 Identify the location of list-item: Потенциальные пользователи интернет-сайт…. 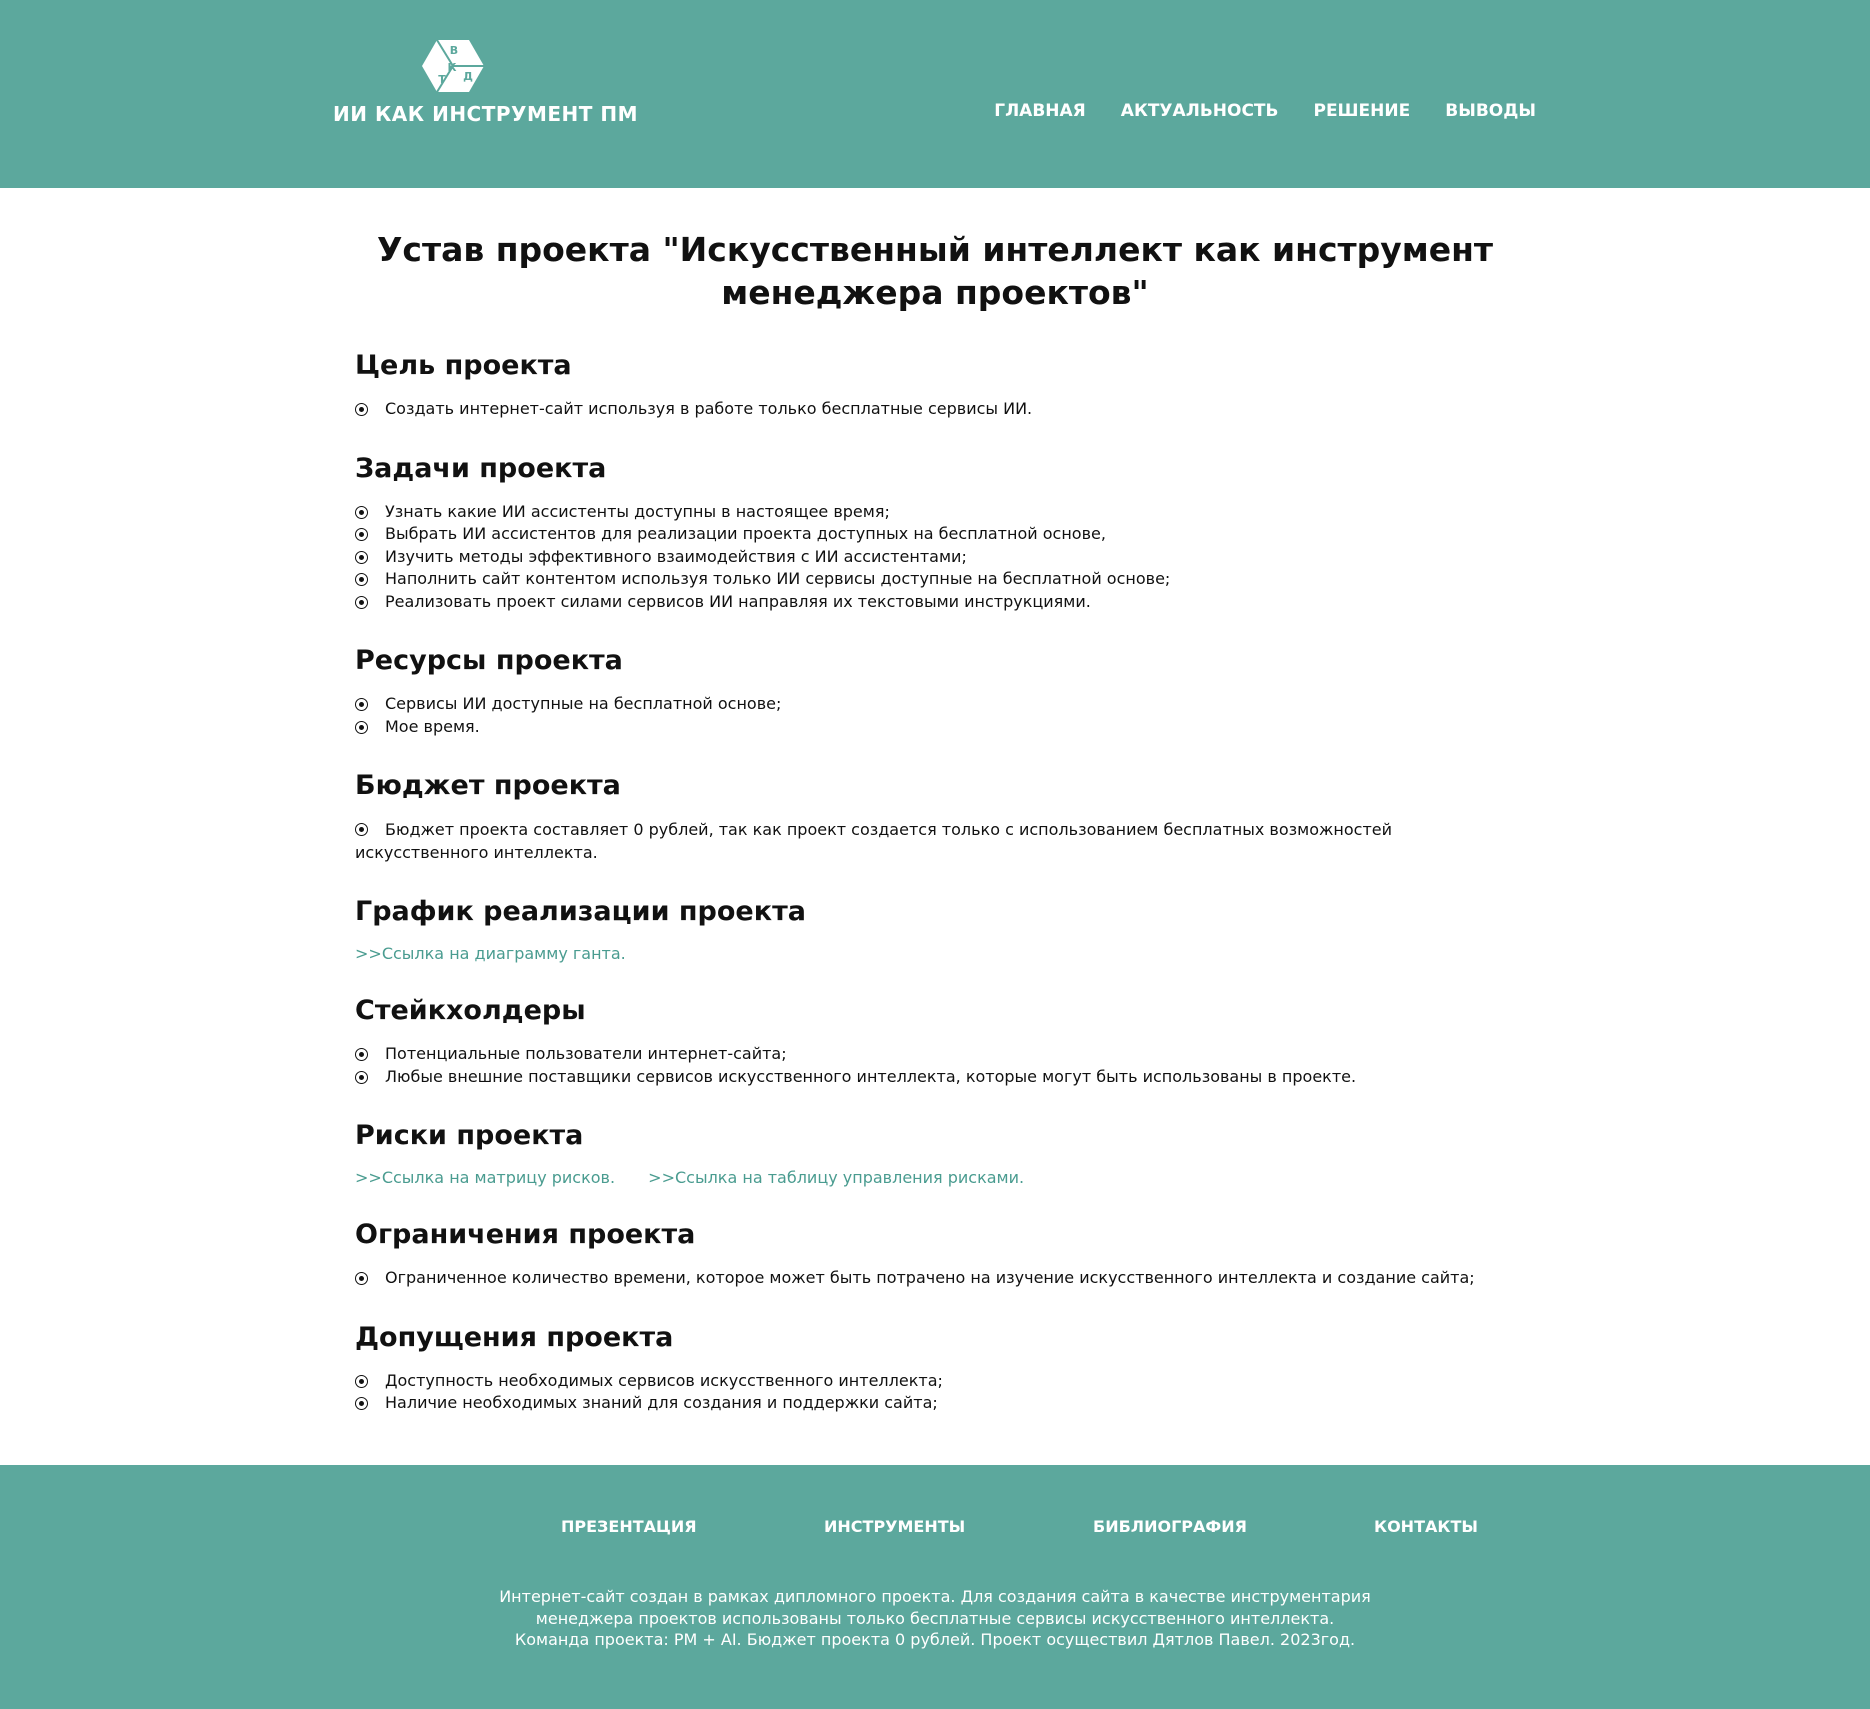
(935, 1054).